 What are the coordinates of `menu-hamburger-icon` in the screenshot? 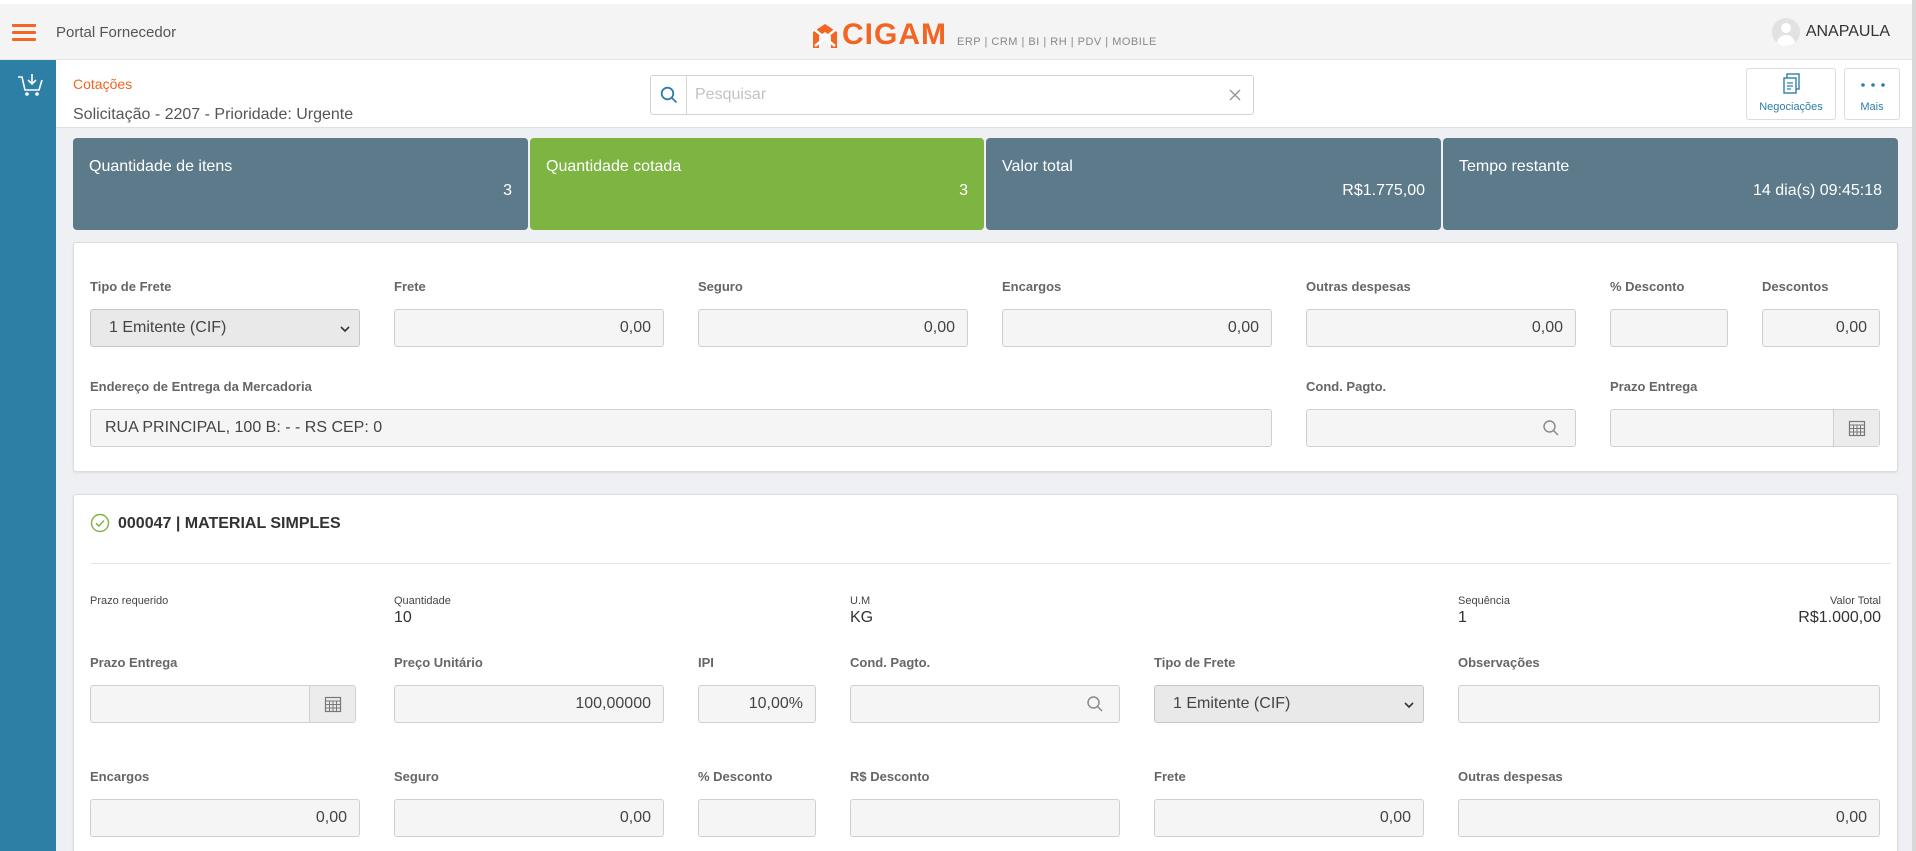 It's located at (24, 33).